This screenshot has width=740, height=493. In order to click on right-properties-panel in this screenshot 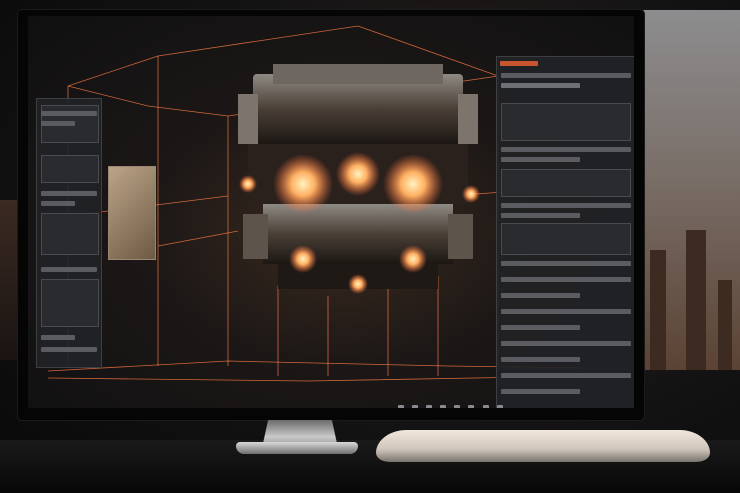, I will do `click(565, 232)`.